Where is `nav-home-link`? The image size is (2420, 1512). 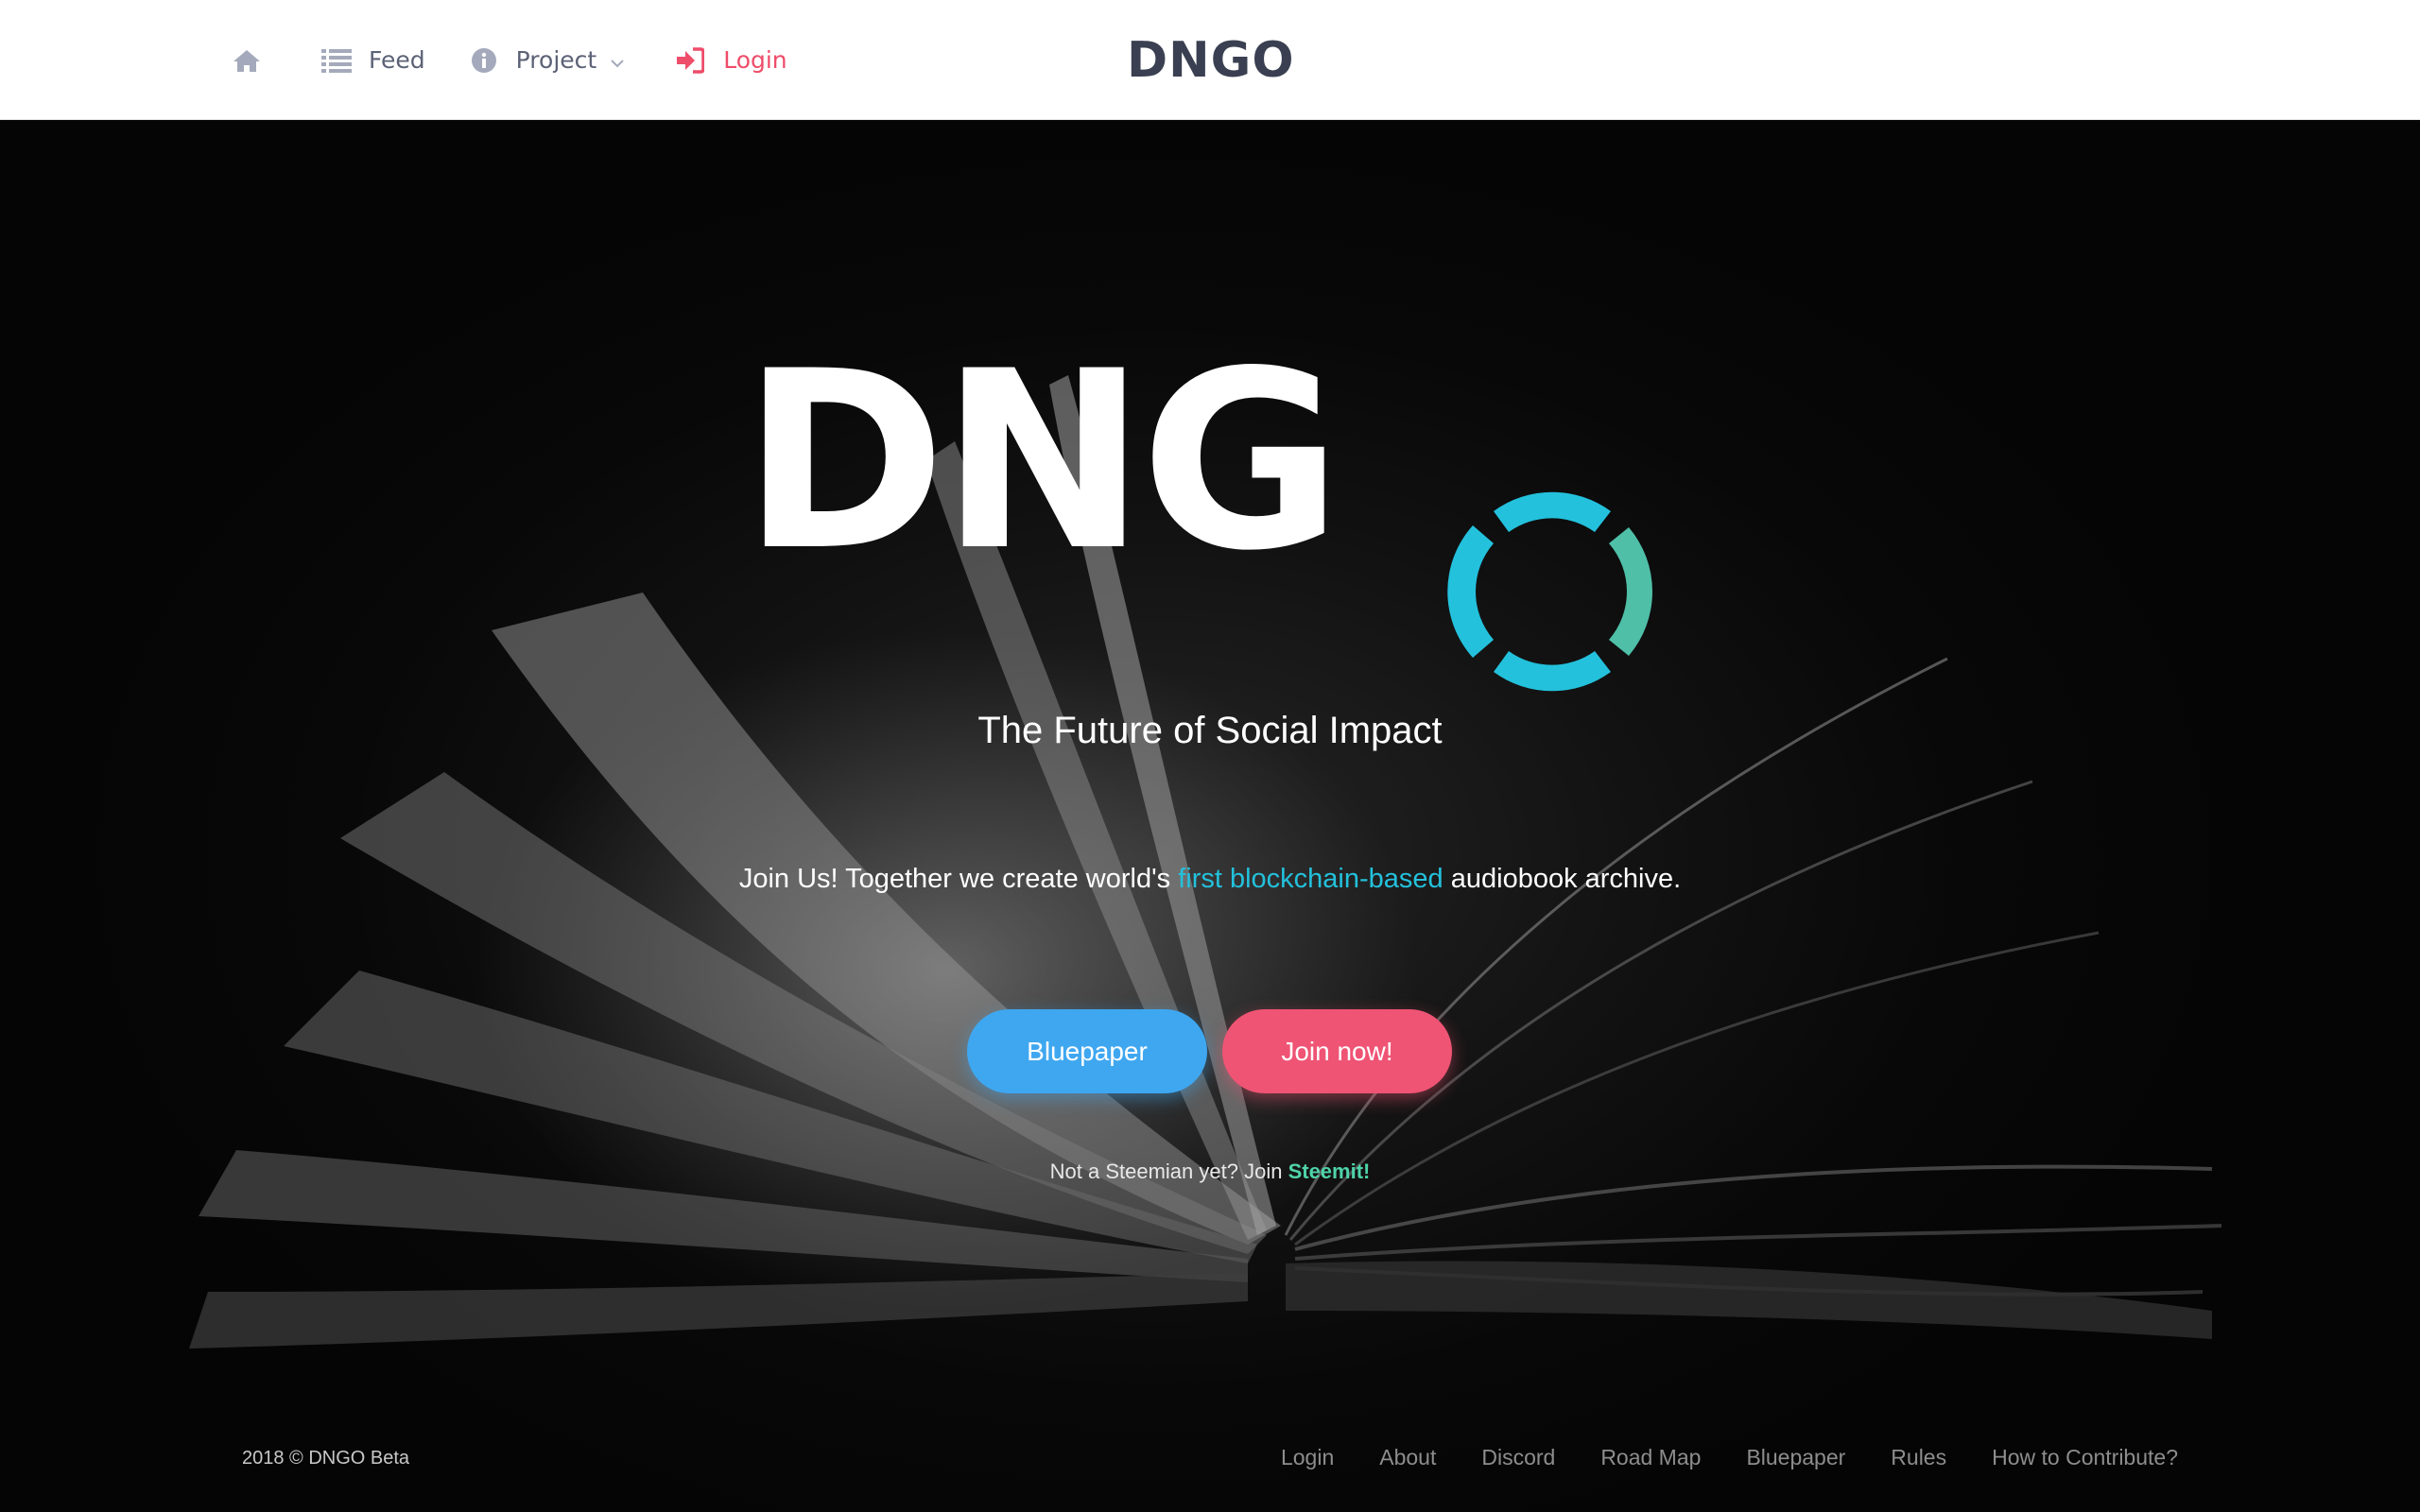 nav-home-link is located at coordinates (247, 60).